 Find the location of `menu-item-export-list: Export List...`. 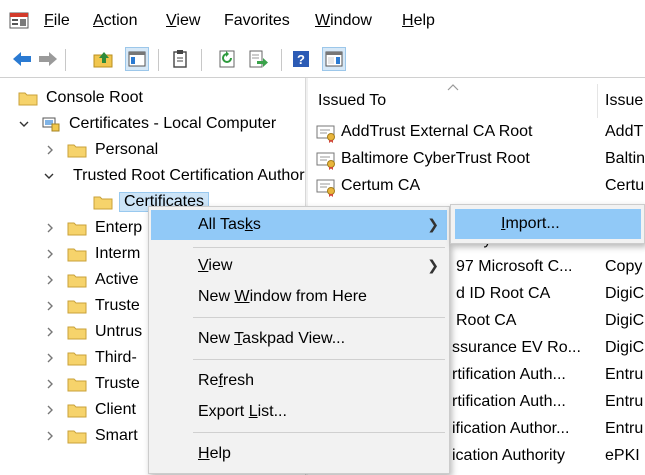

menu-item-export-list: Export List... is located at coordinates (299, 412).